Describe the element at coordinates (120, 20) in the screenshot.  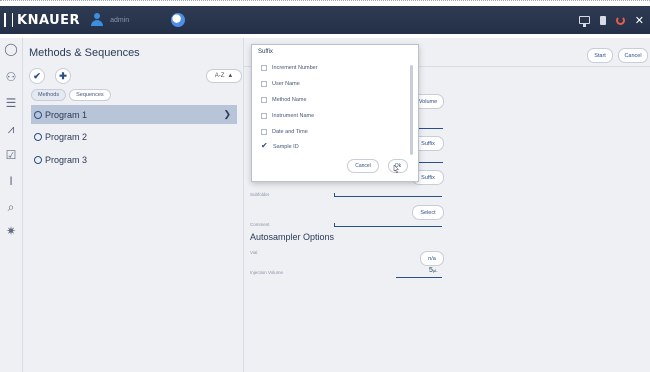
I see `user-name: admin` at that location.